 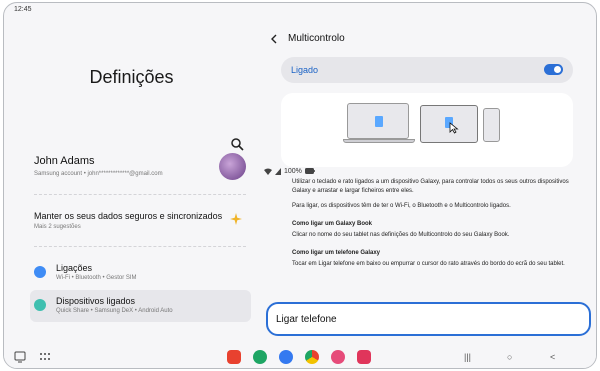 What do you see at coordinates (316, 38) in the screenshot?
I see `detail-title: Multicontrolo` at bounding box center [316, 38].